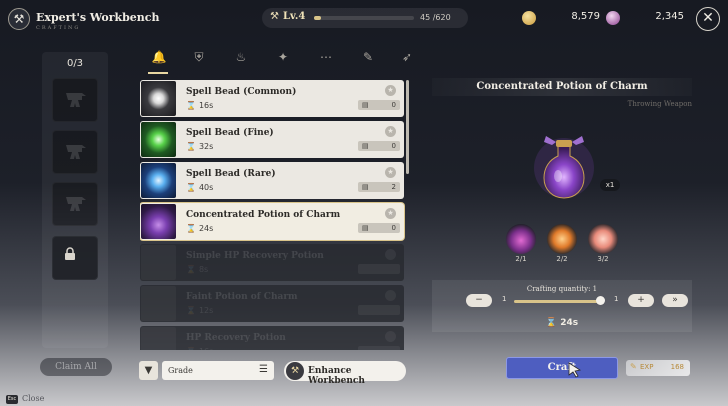 The image size is (728, 406). Describe the element at coordinates (641, 300) in the screenshot. I see `increase-button: +` at that location.